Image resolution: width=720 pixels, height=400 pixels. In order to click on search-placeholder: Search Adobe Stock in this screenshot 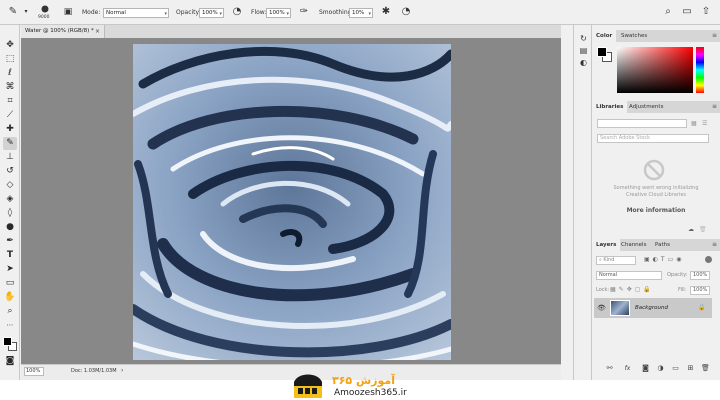, I will do `click(625, 138)`.